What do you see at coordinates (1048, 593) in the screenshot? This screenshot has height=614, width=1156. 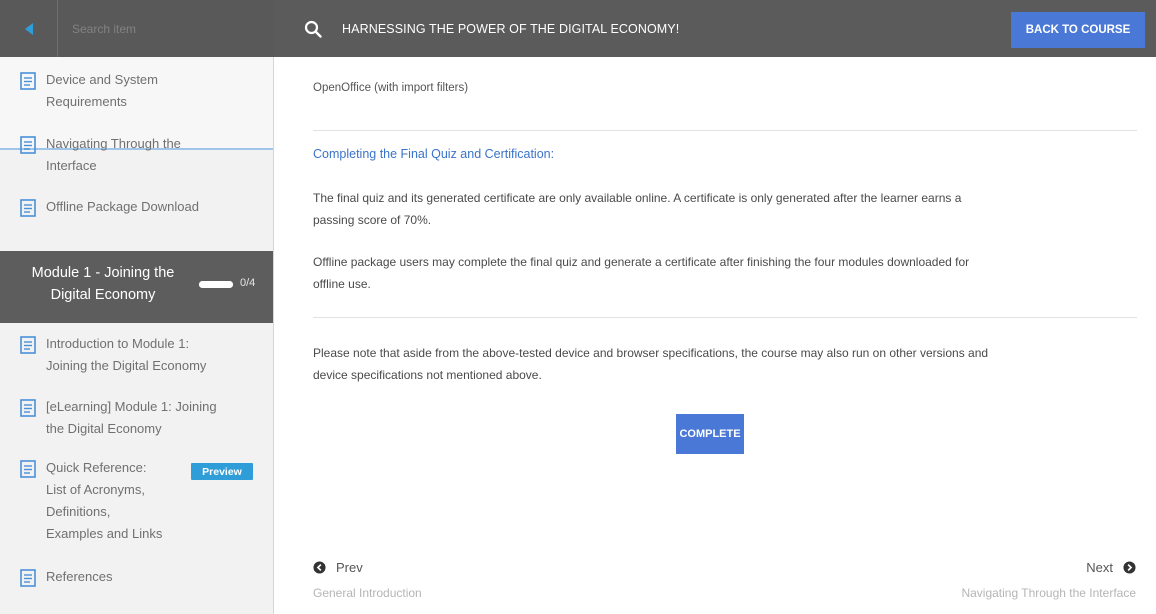 I see `next-lesson-title: Navigating Through the Interface` at bounding box center [1048, 593].